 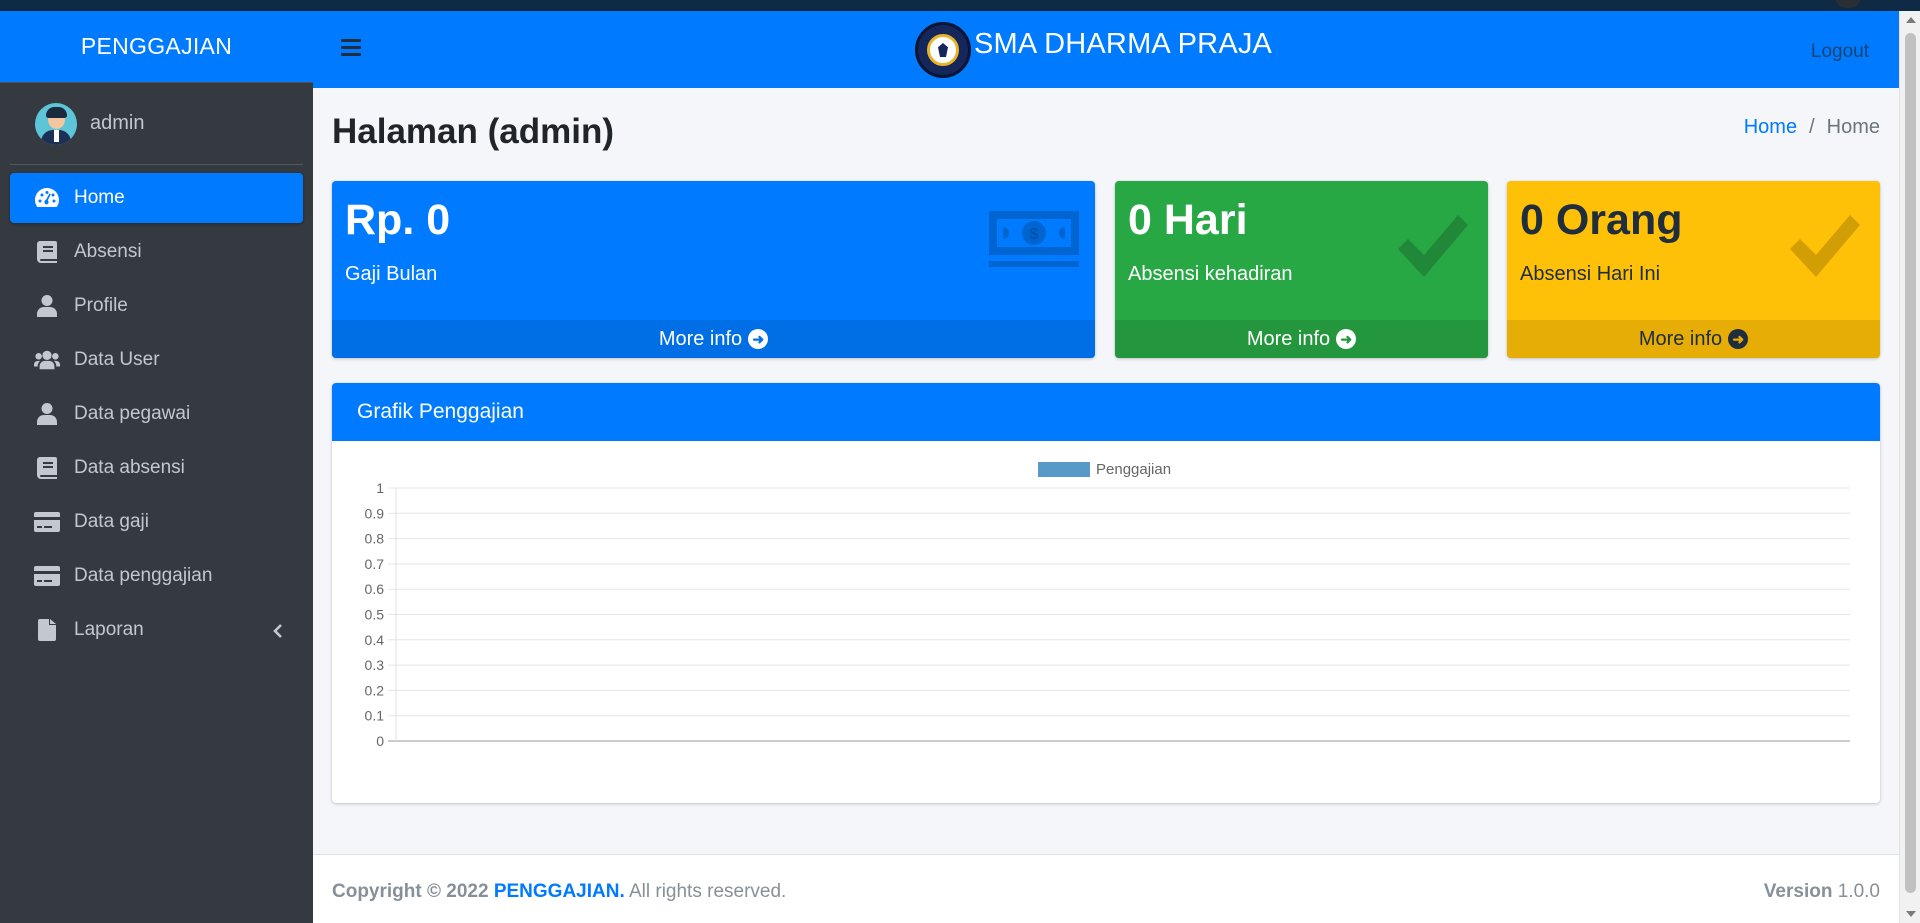 What do you see at coordinates (47, 360) in the screenshot?
I see `users-icon` at bounding box center [47, 360].